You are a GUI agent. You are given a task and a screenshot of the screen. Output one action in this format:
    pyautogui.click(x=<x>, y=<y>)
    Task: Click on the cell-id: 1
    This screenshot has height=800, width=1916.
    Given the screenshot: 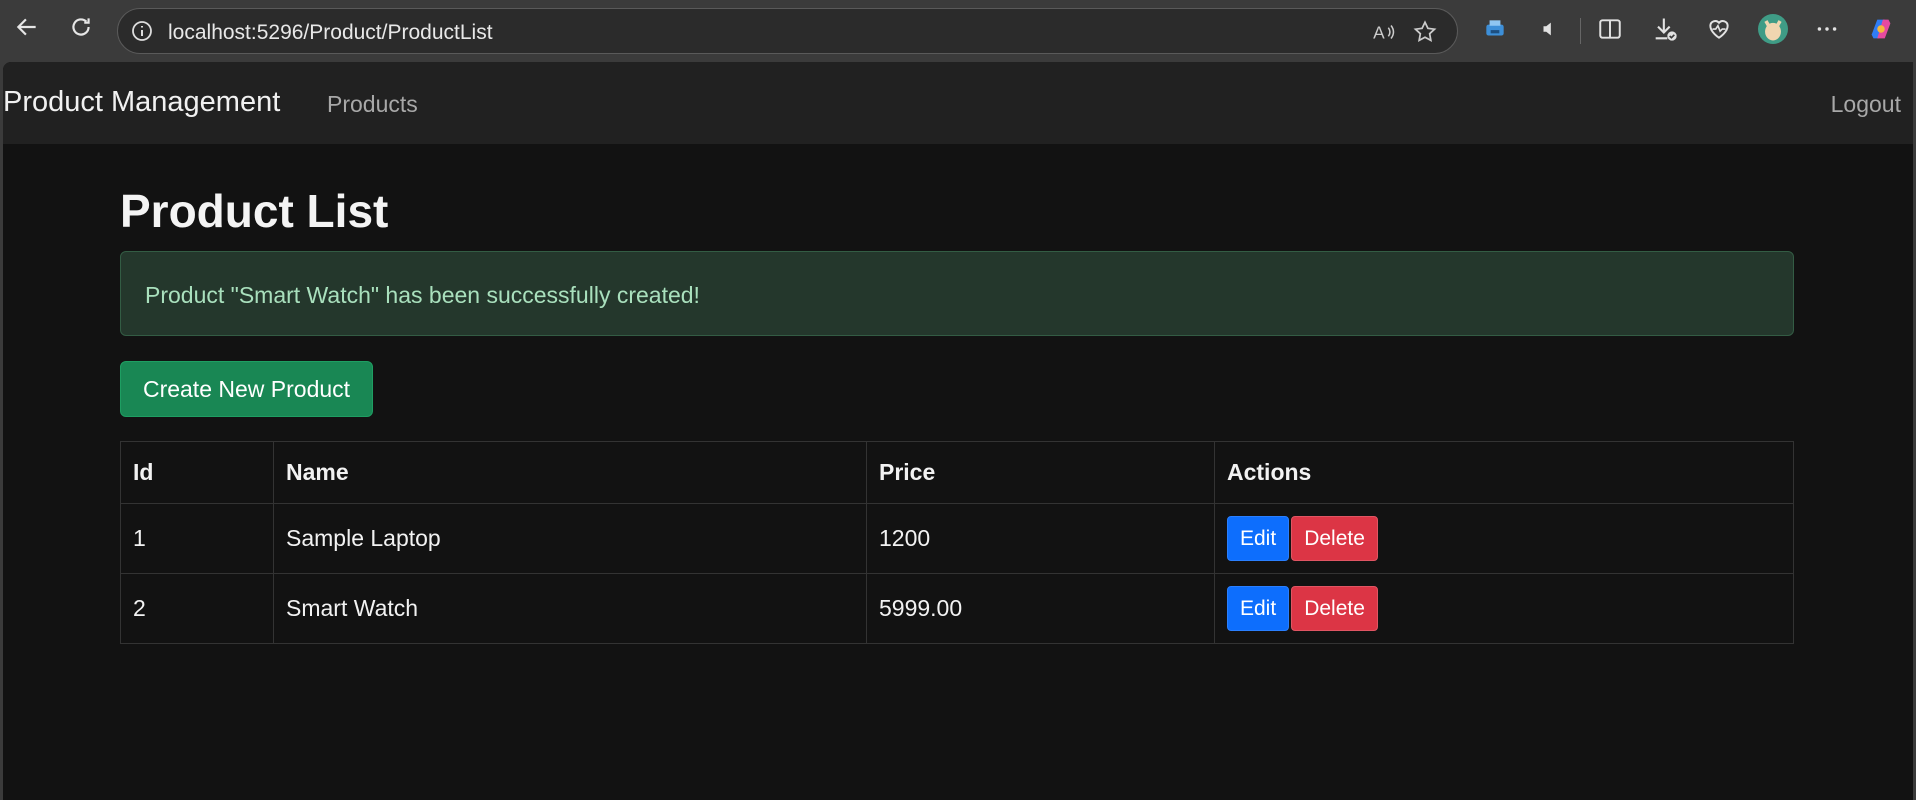 What is the action you would take?
    pyautogui.click(x=197, y=538)
    